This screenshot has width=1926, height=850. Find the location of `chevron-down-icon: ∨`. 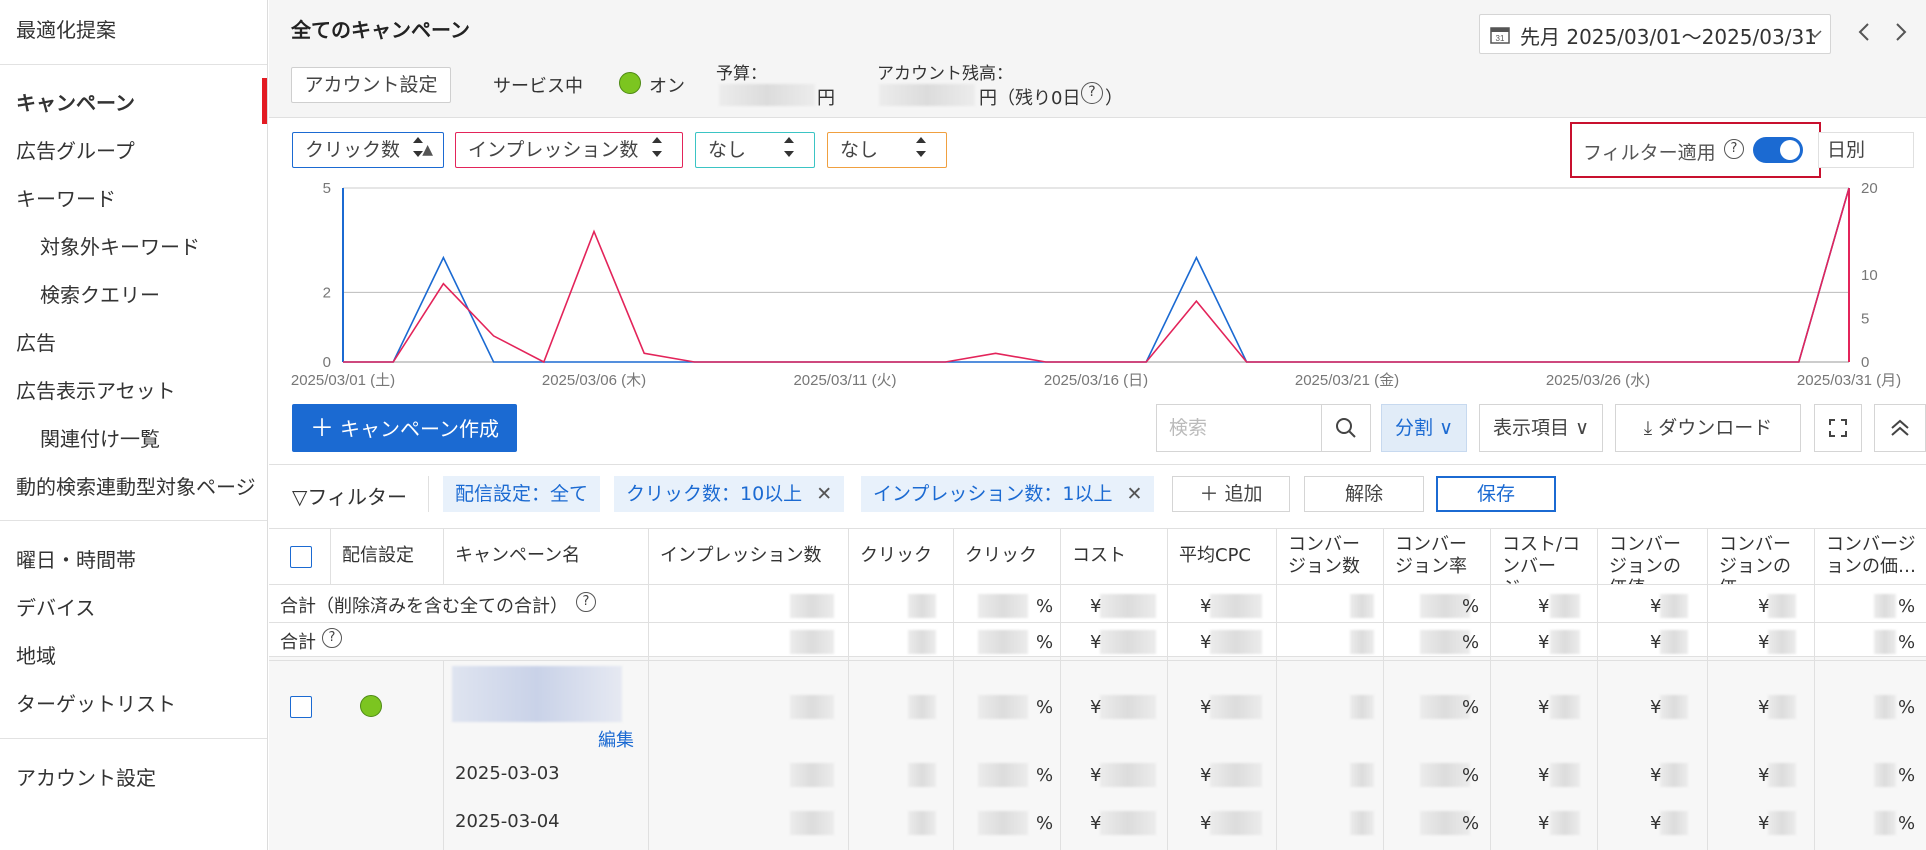

chevron-down-icon: ∨ is located at coordinates (1582, 428).